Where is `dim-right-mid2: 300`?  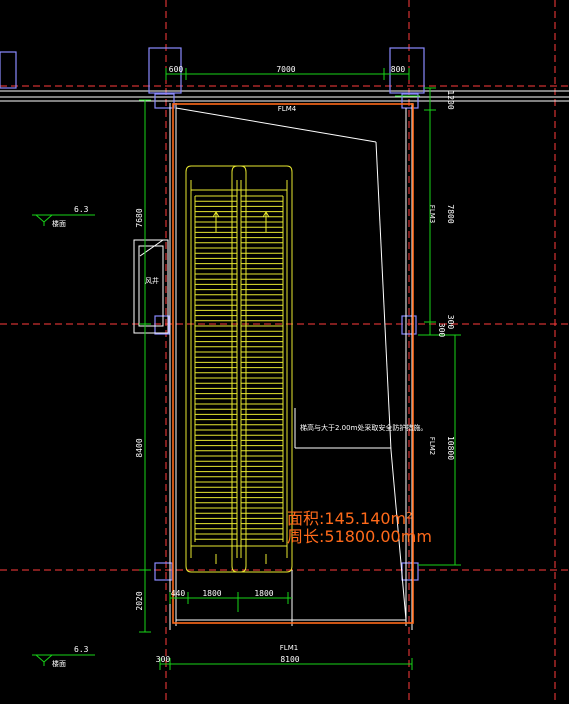
dim-right-mid2: 300 is located at coordinates (441, 330).